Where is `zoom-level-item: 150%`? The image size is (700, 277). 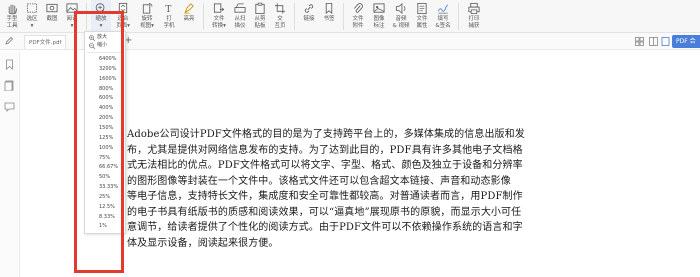
zoom-level-item: 150% is located at coordinates (105, 128).